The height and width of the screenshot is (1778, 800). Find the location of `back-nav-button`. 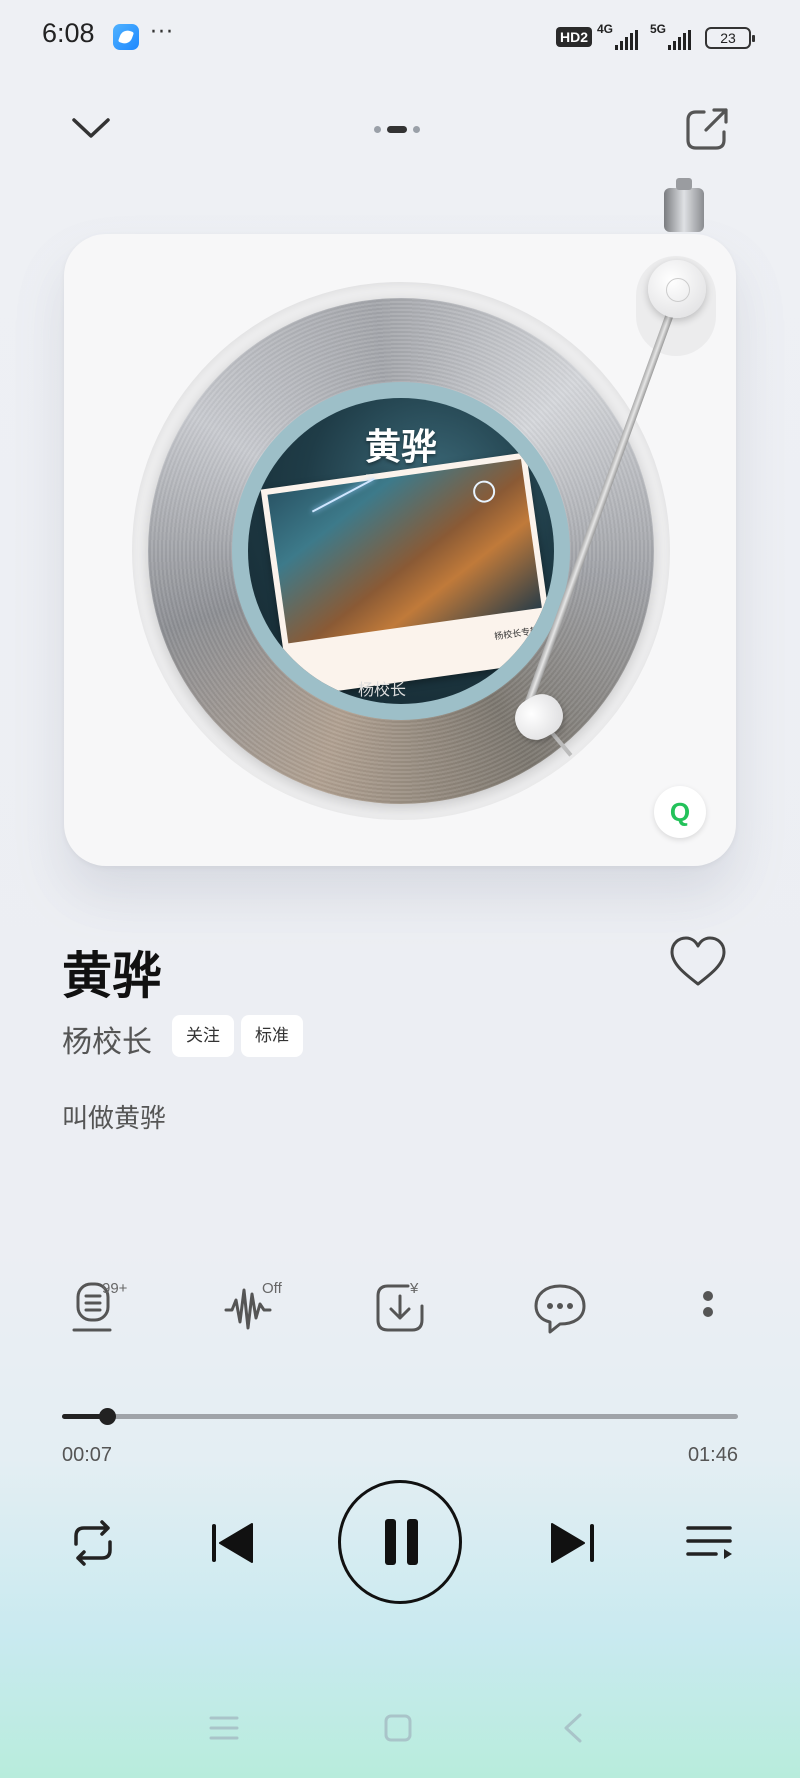

back-nav-button is located at coordinates (574, 1728).